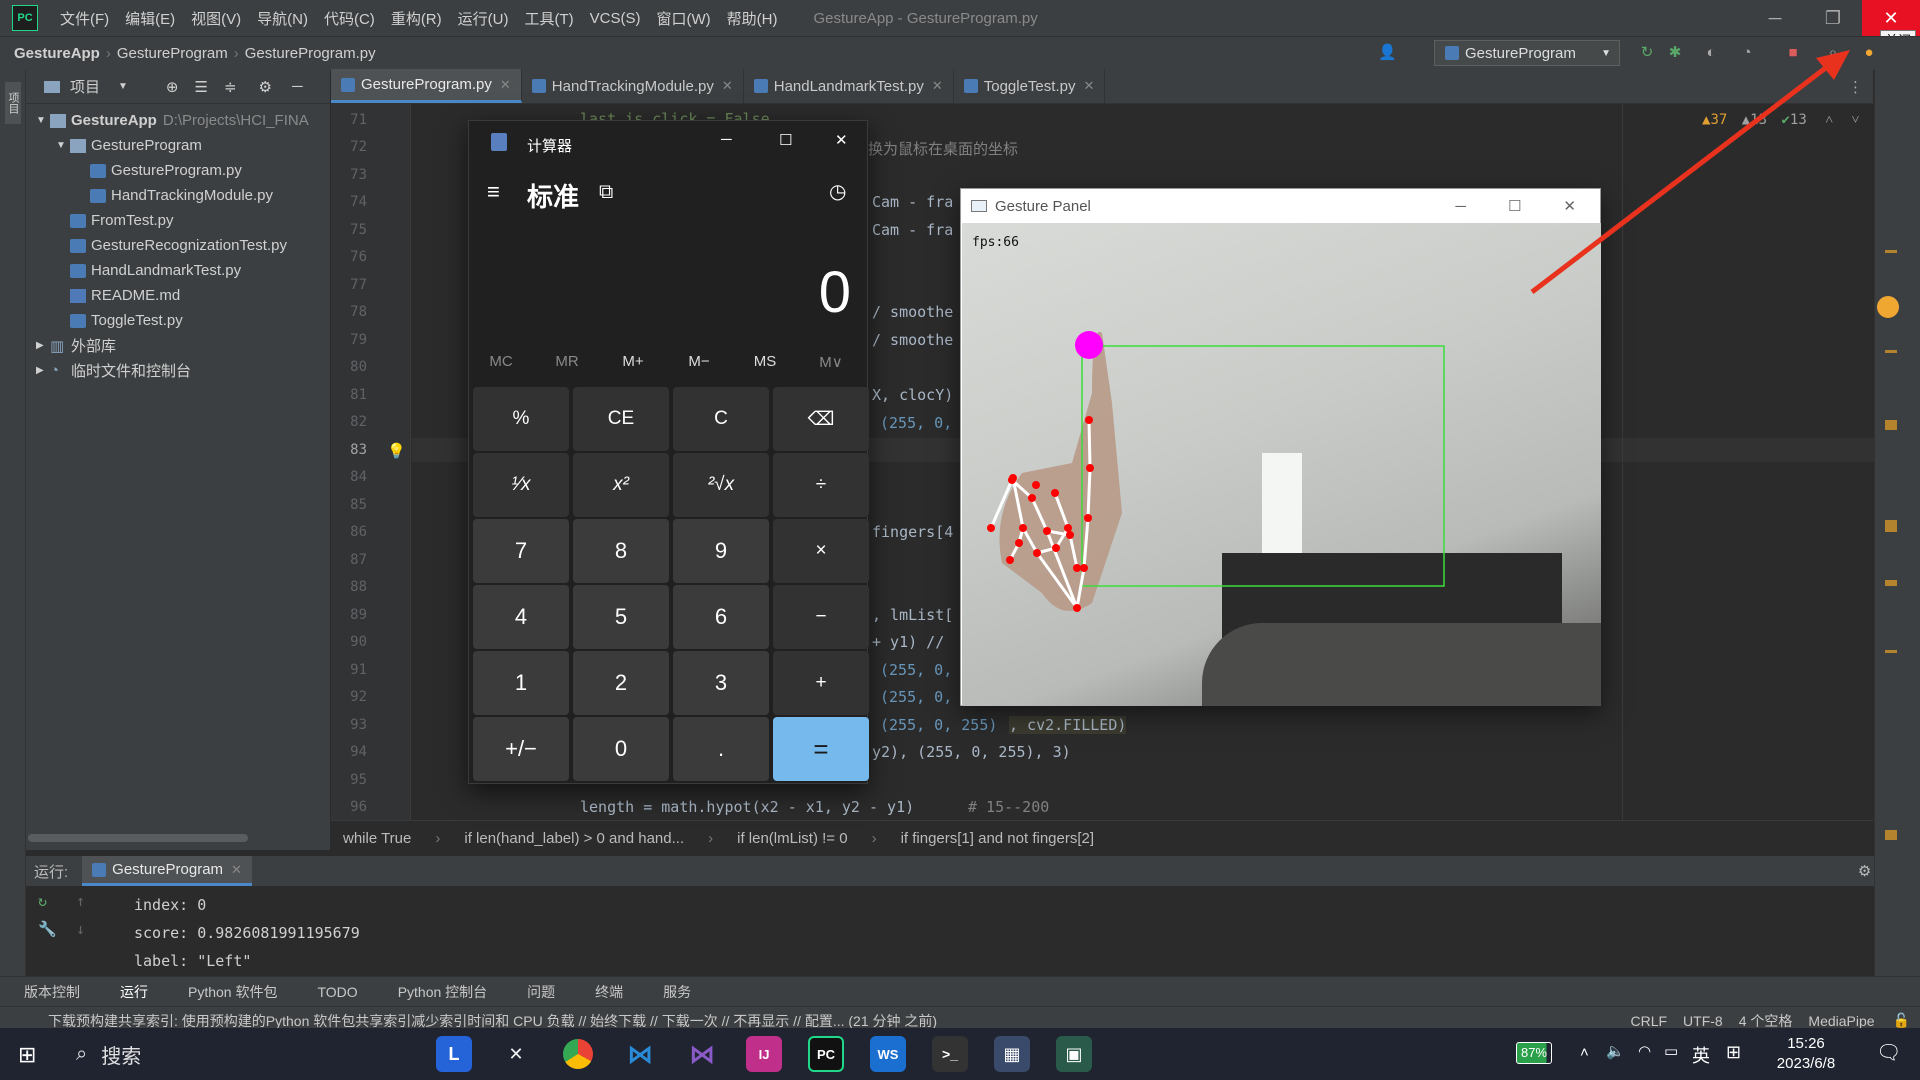  I want to click on tree-root: ▼ GestureApp D:\Projects\HCI_FINA, so click(178, 120).